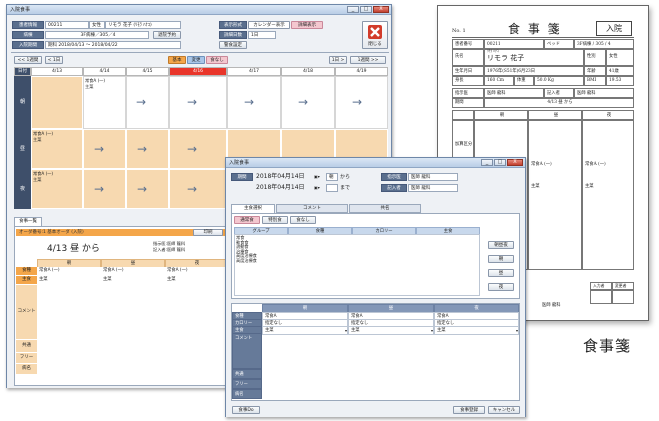  I want to click on filter-basic: 基本, so click(177, 60).